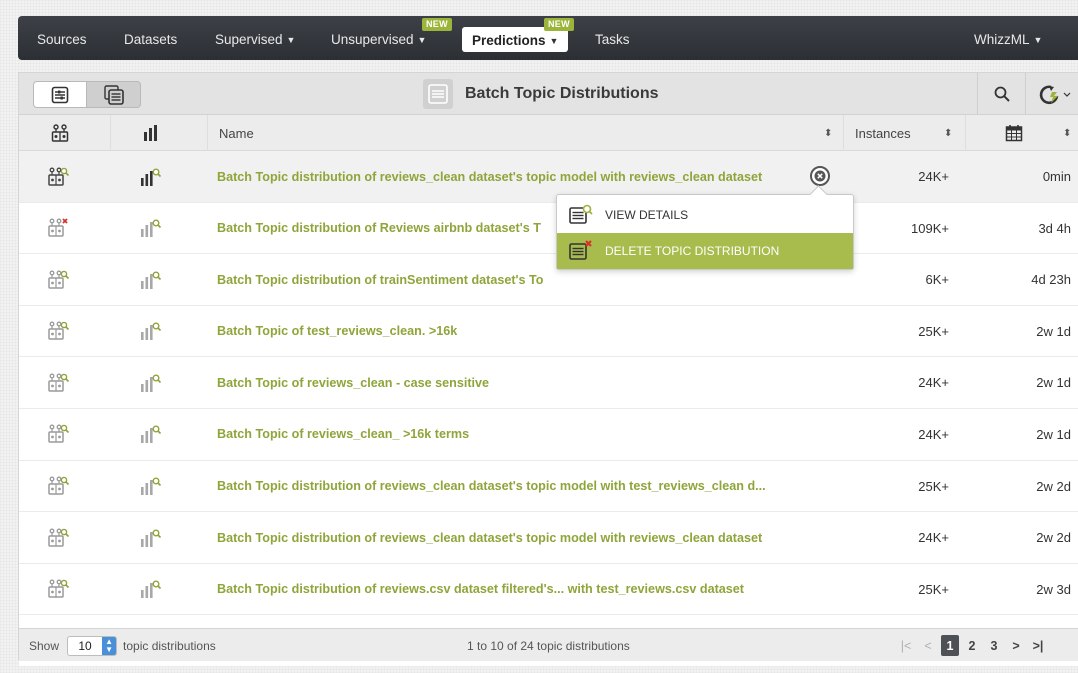 The height and width of the screenshot is (673, 1078). I want to click on search-button, so click(1002, 94).